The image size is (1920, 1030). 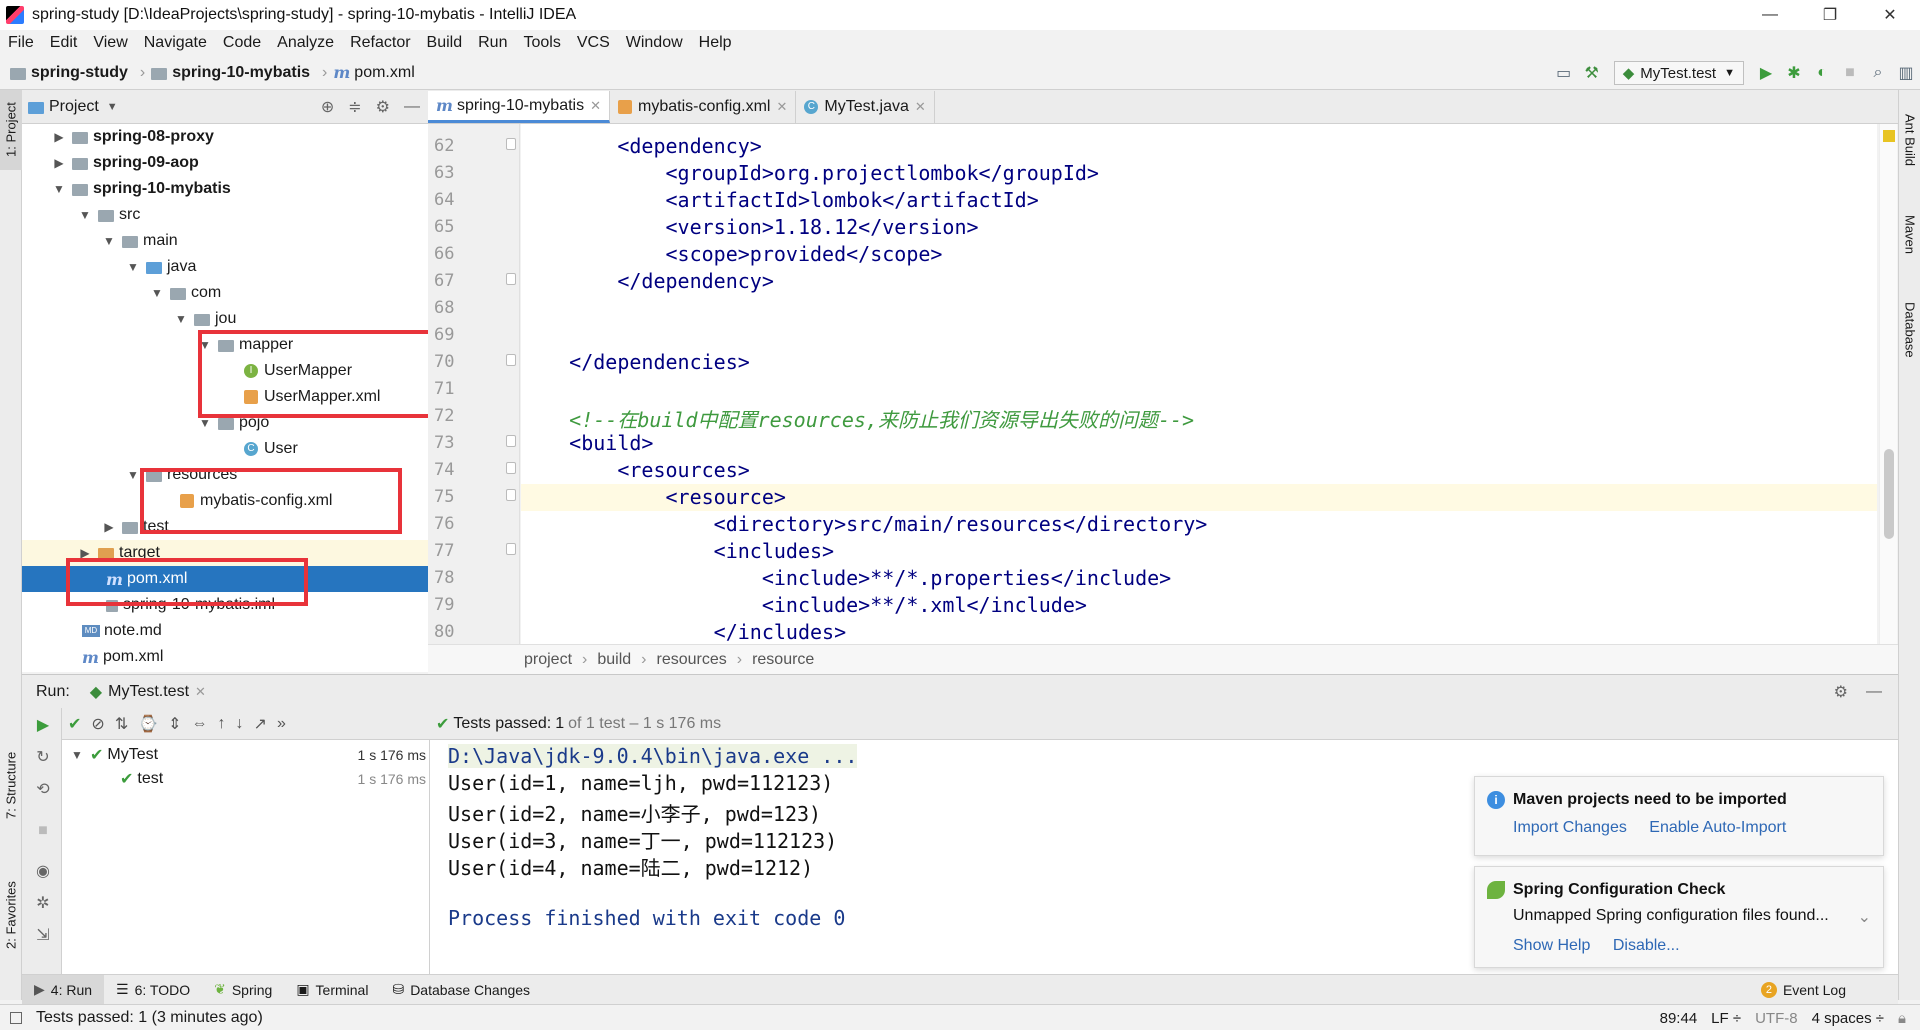 What do you see at coordinates (174, 724) in the screenshot?
I see `expand-all-icon: ⇕` at bounding box center [174, 724].